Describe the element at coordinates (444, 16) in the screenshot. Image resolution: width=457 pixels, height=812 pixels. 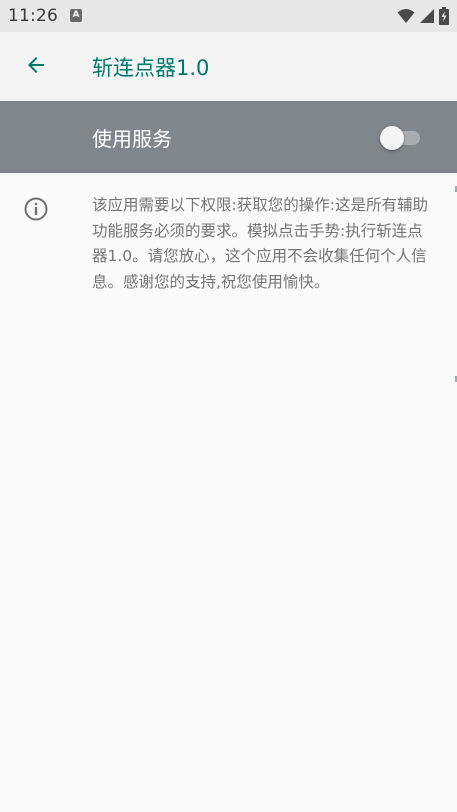
I see `battery-charging-icon` at that location.